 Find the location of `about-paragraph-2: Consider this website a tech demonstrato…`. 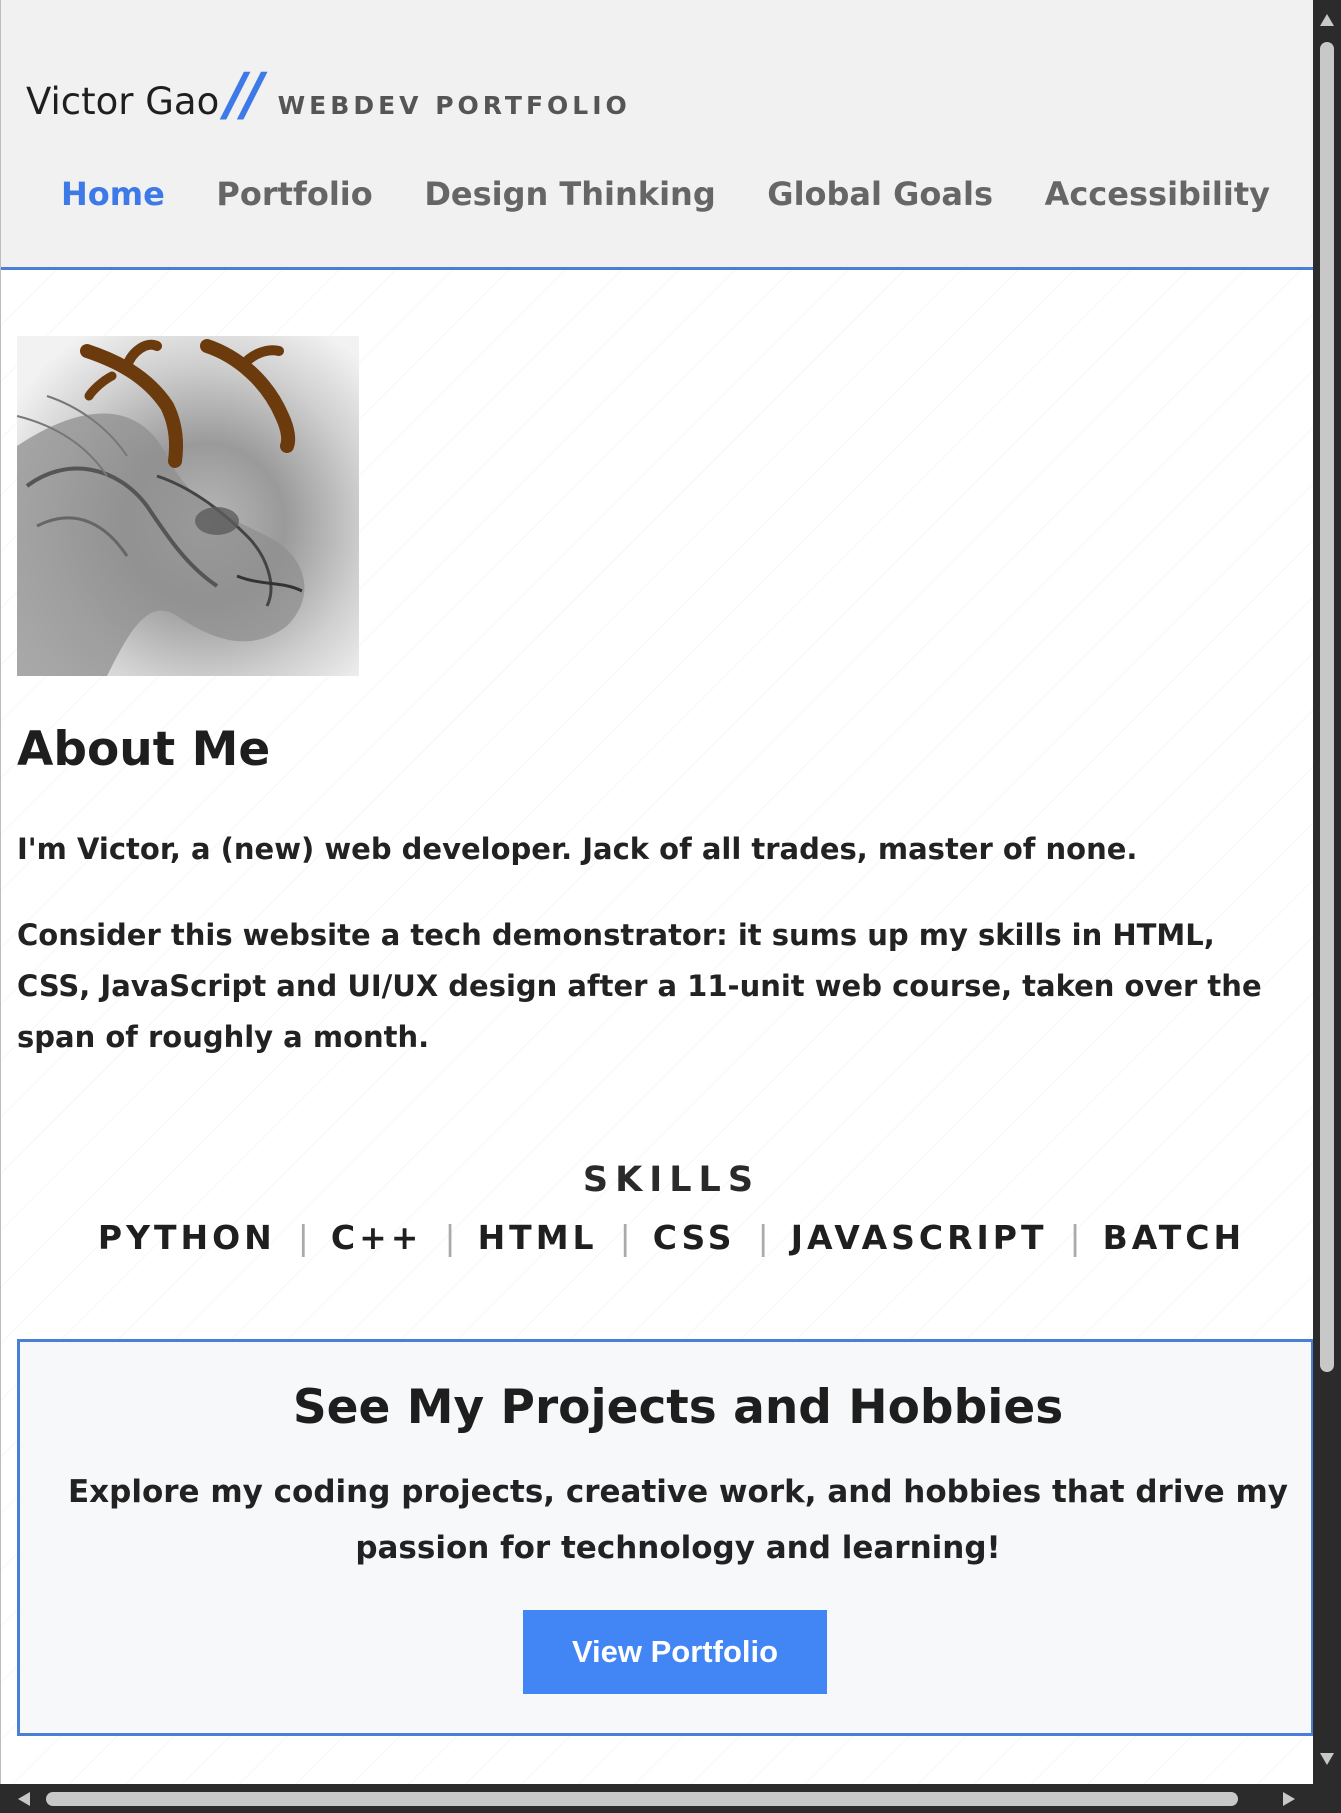

about-paragraph-2: Consider this website a tech demonstrato… is located at coordinates (639, 986).